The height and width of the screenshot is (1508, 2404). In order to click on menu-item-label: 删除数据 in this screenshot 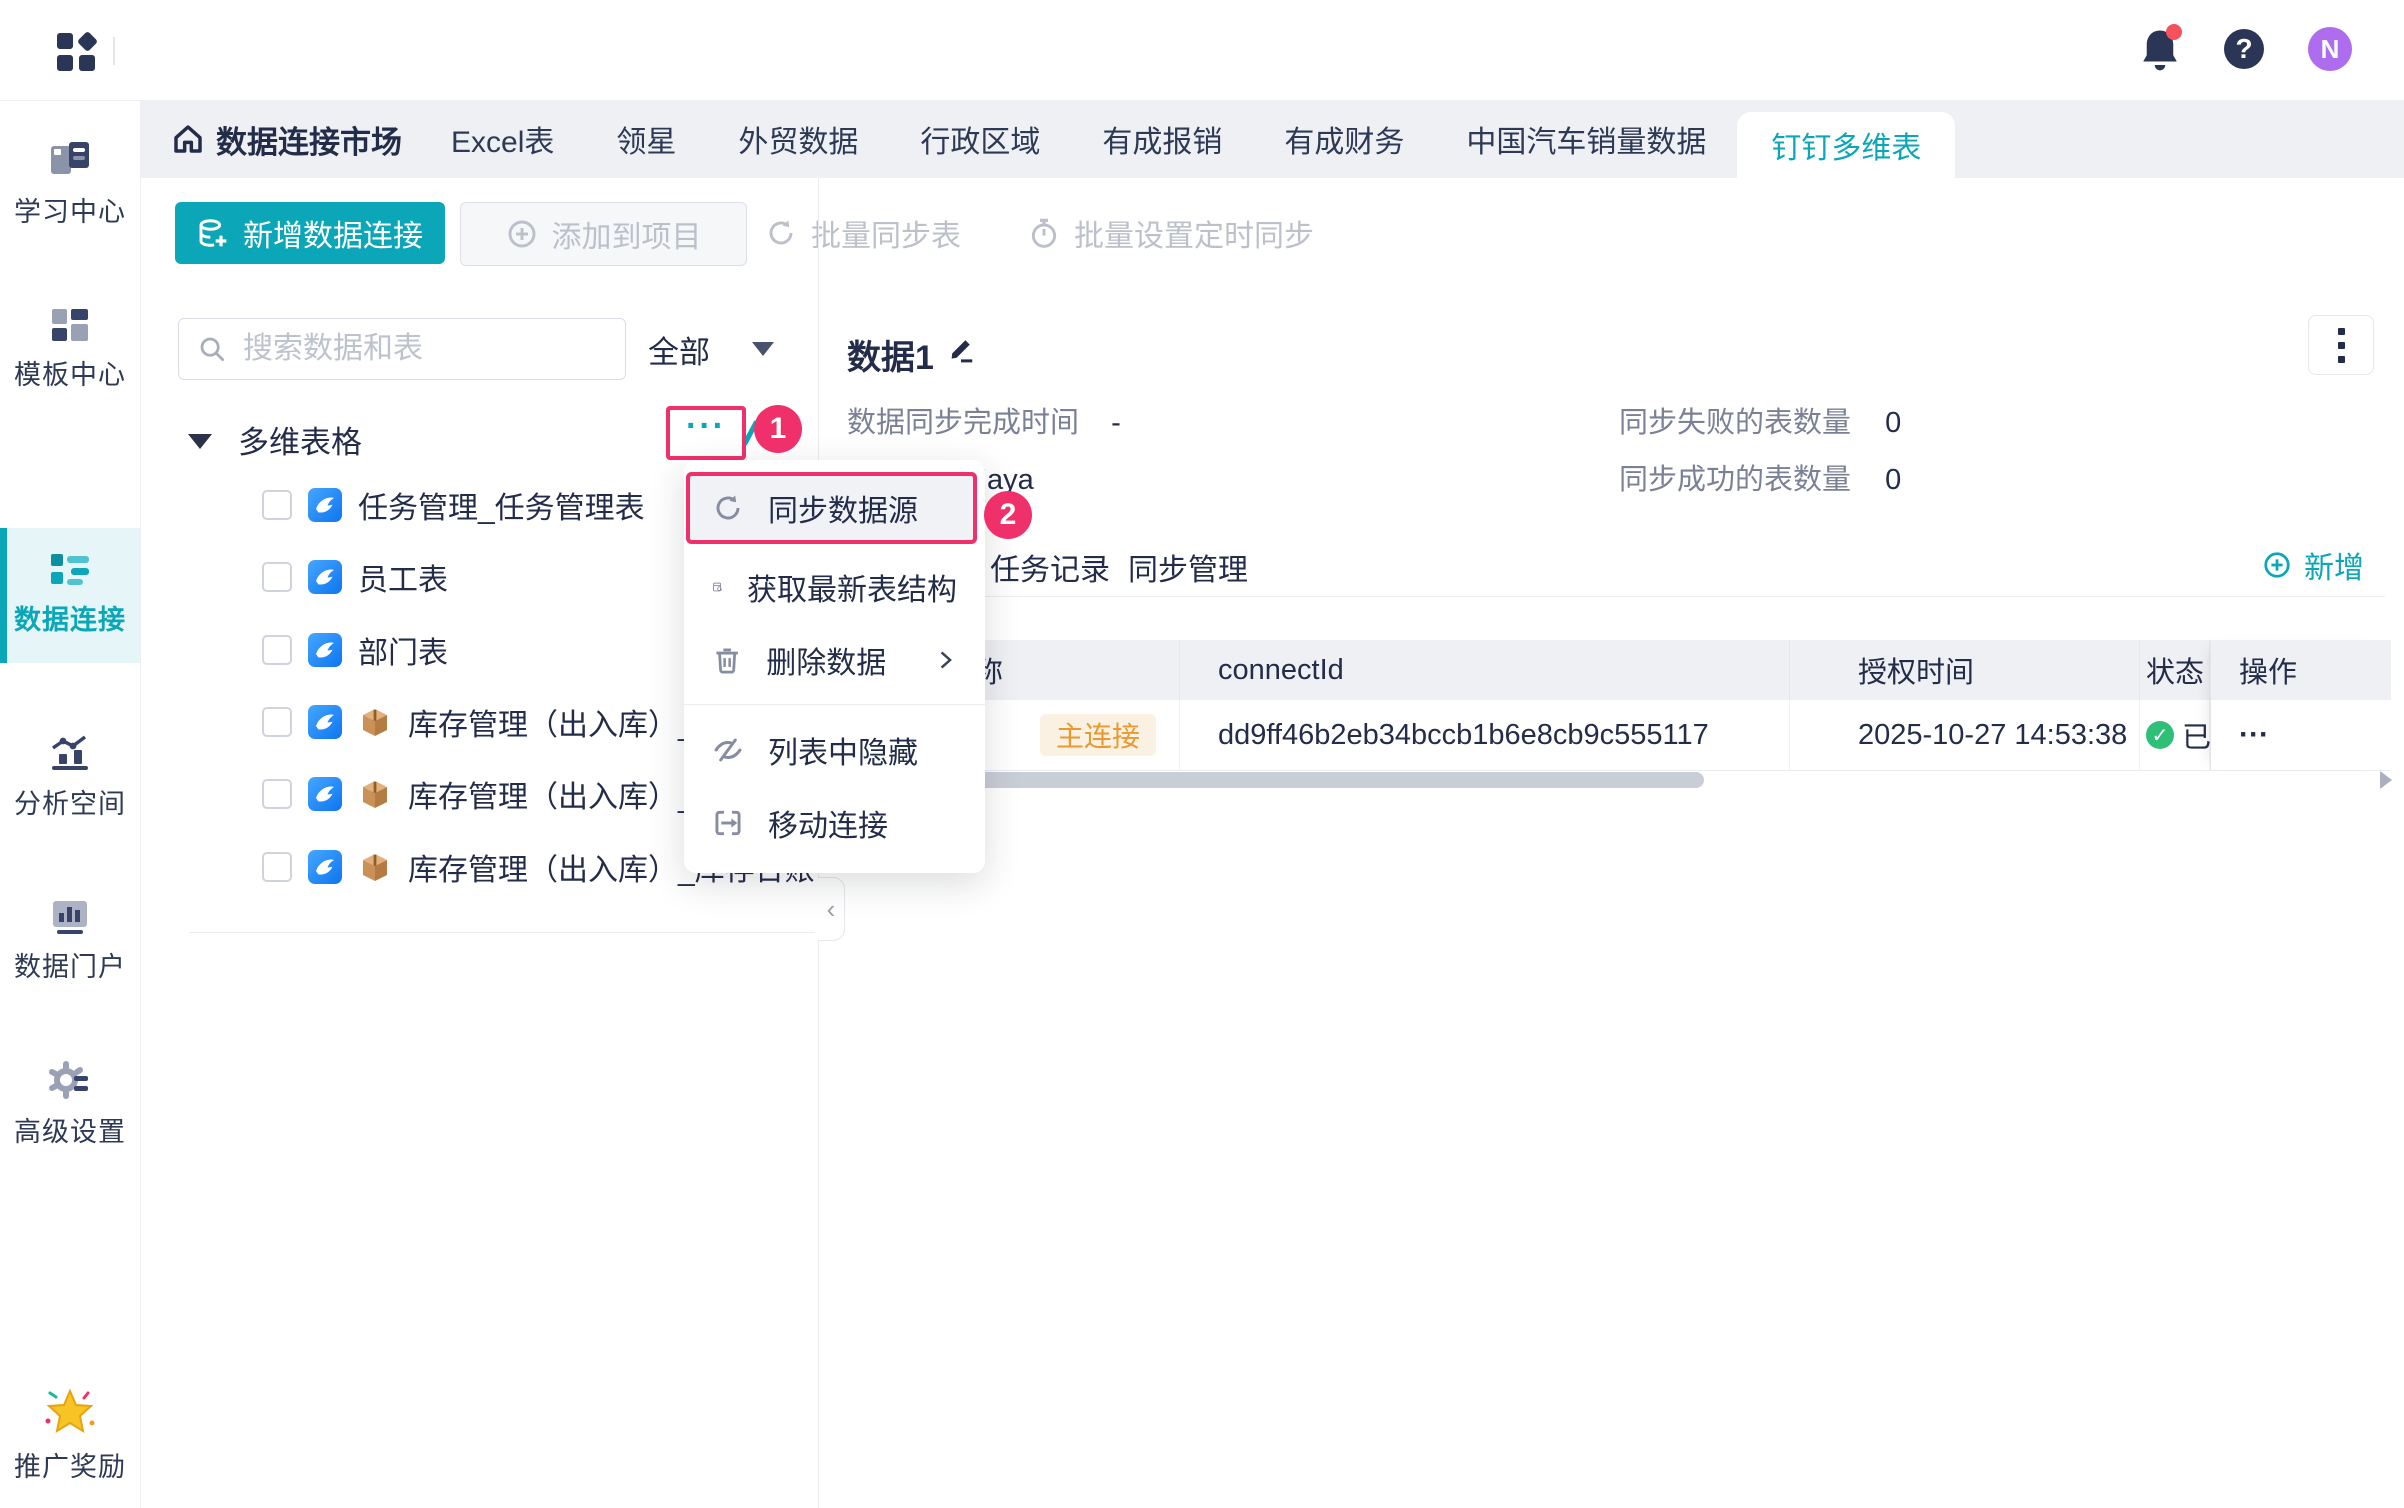, I will do `click(826, 663)`.